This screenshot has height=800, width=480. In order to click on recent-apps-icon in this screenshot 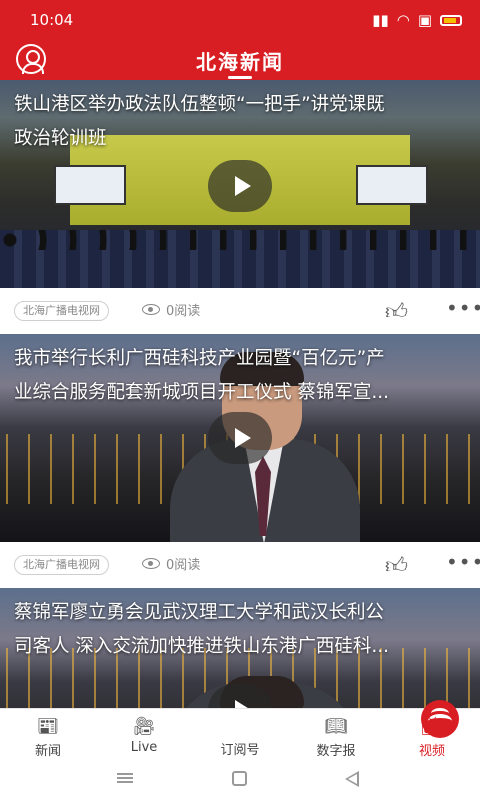, I will do `click(125, 778)`.